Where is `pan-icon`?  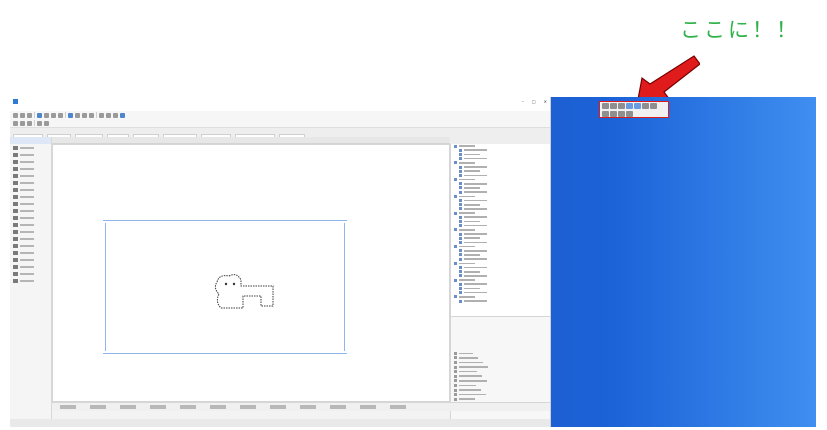
pan-icon is located at coordinates (629, 106).